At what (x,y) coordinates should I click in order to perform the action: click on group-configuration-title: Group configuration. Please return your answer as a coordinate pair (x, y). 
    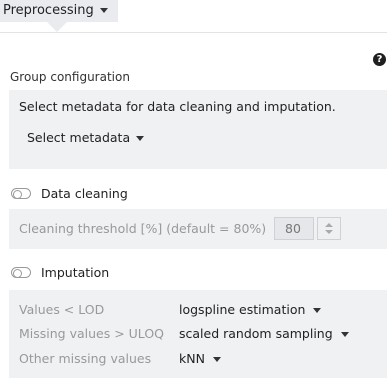
    Looking at the image, I should click on (70, 77).